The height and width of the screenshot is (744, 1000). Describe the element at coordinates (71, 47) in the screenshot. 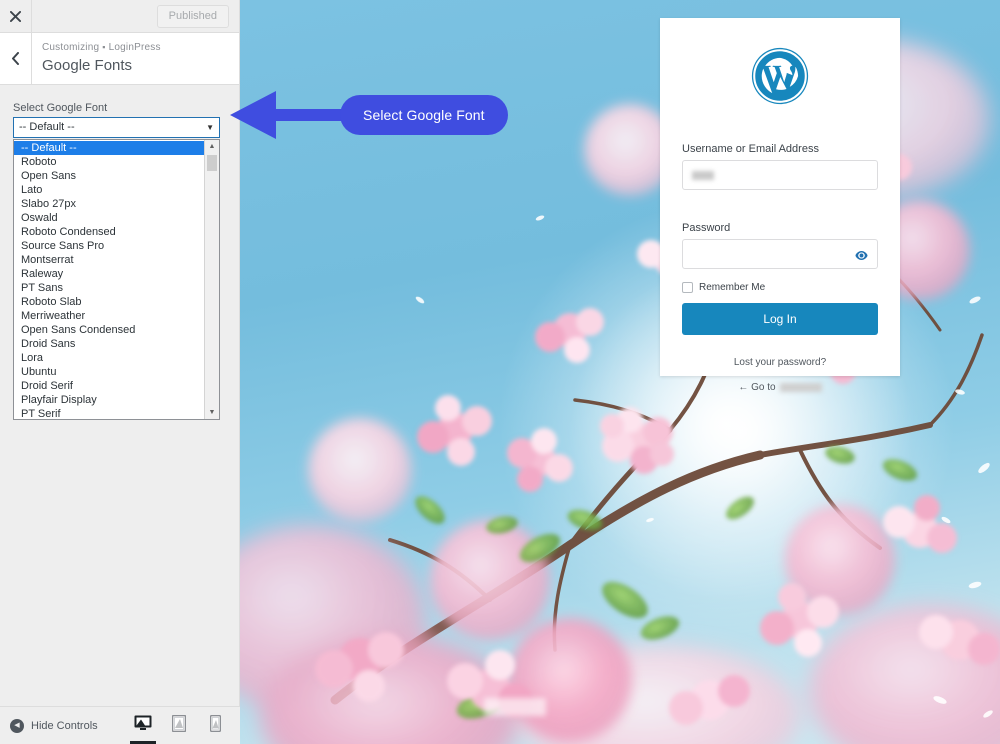

I see `breadcrumb-root: Customizing` at that location.